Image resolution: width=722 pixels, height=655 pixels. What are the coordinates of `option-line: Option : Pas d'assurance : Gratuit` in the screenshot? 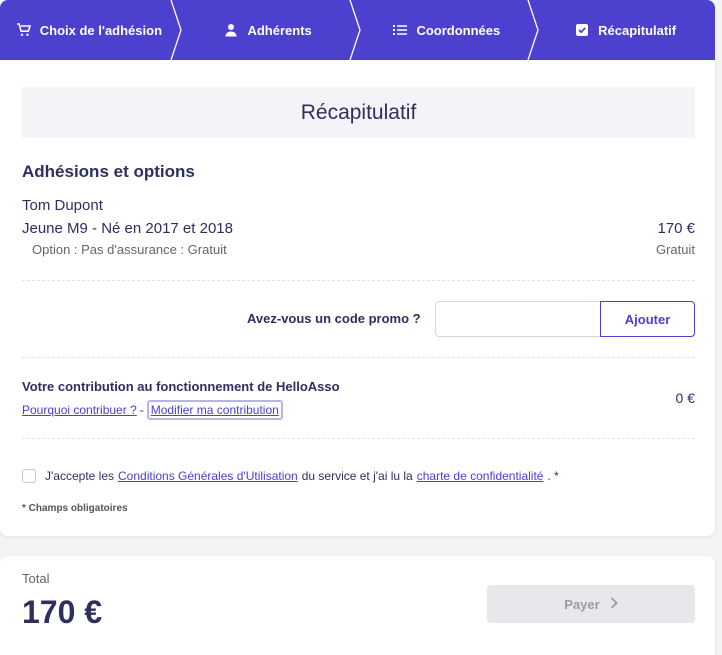 It's located at (129, 249).